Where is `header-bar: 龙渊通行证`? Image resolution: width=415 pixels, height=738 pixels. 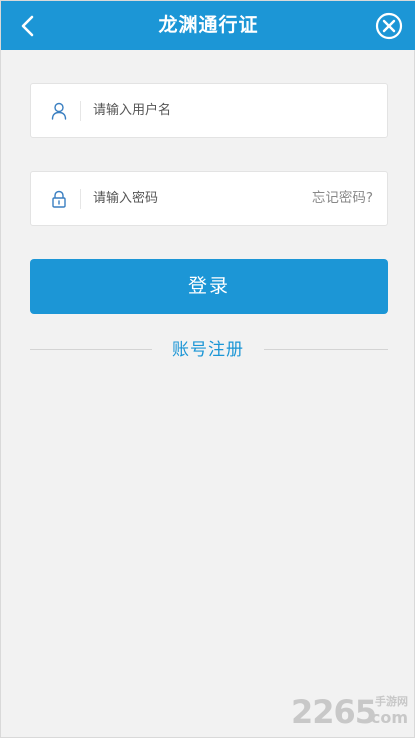 header-bar: 龙渊通行证 is located at coordinates (208, 25).